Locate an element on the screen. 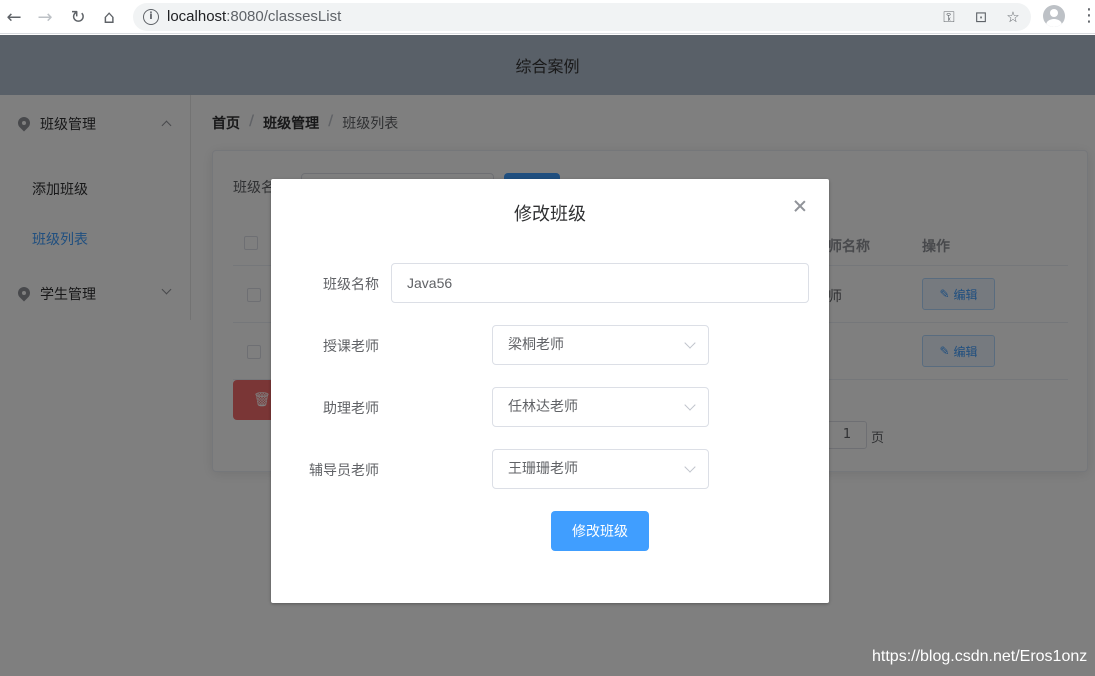  watermark: https://blog.csdn.net/Eros1onz is located at coordinates (980, 656).